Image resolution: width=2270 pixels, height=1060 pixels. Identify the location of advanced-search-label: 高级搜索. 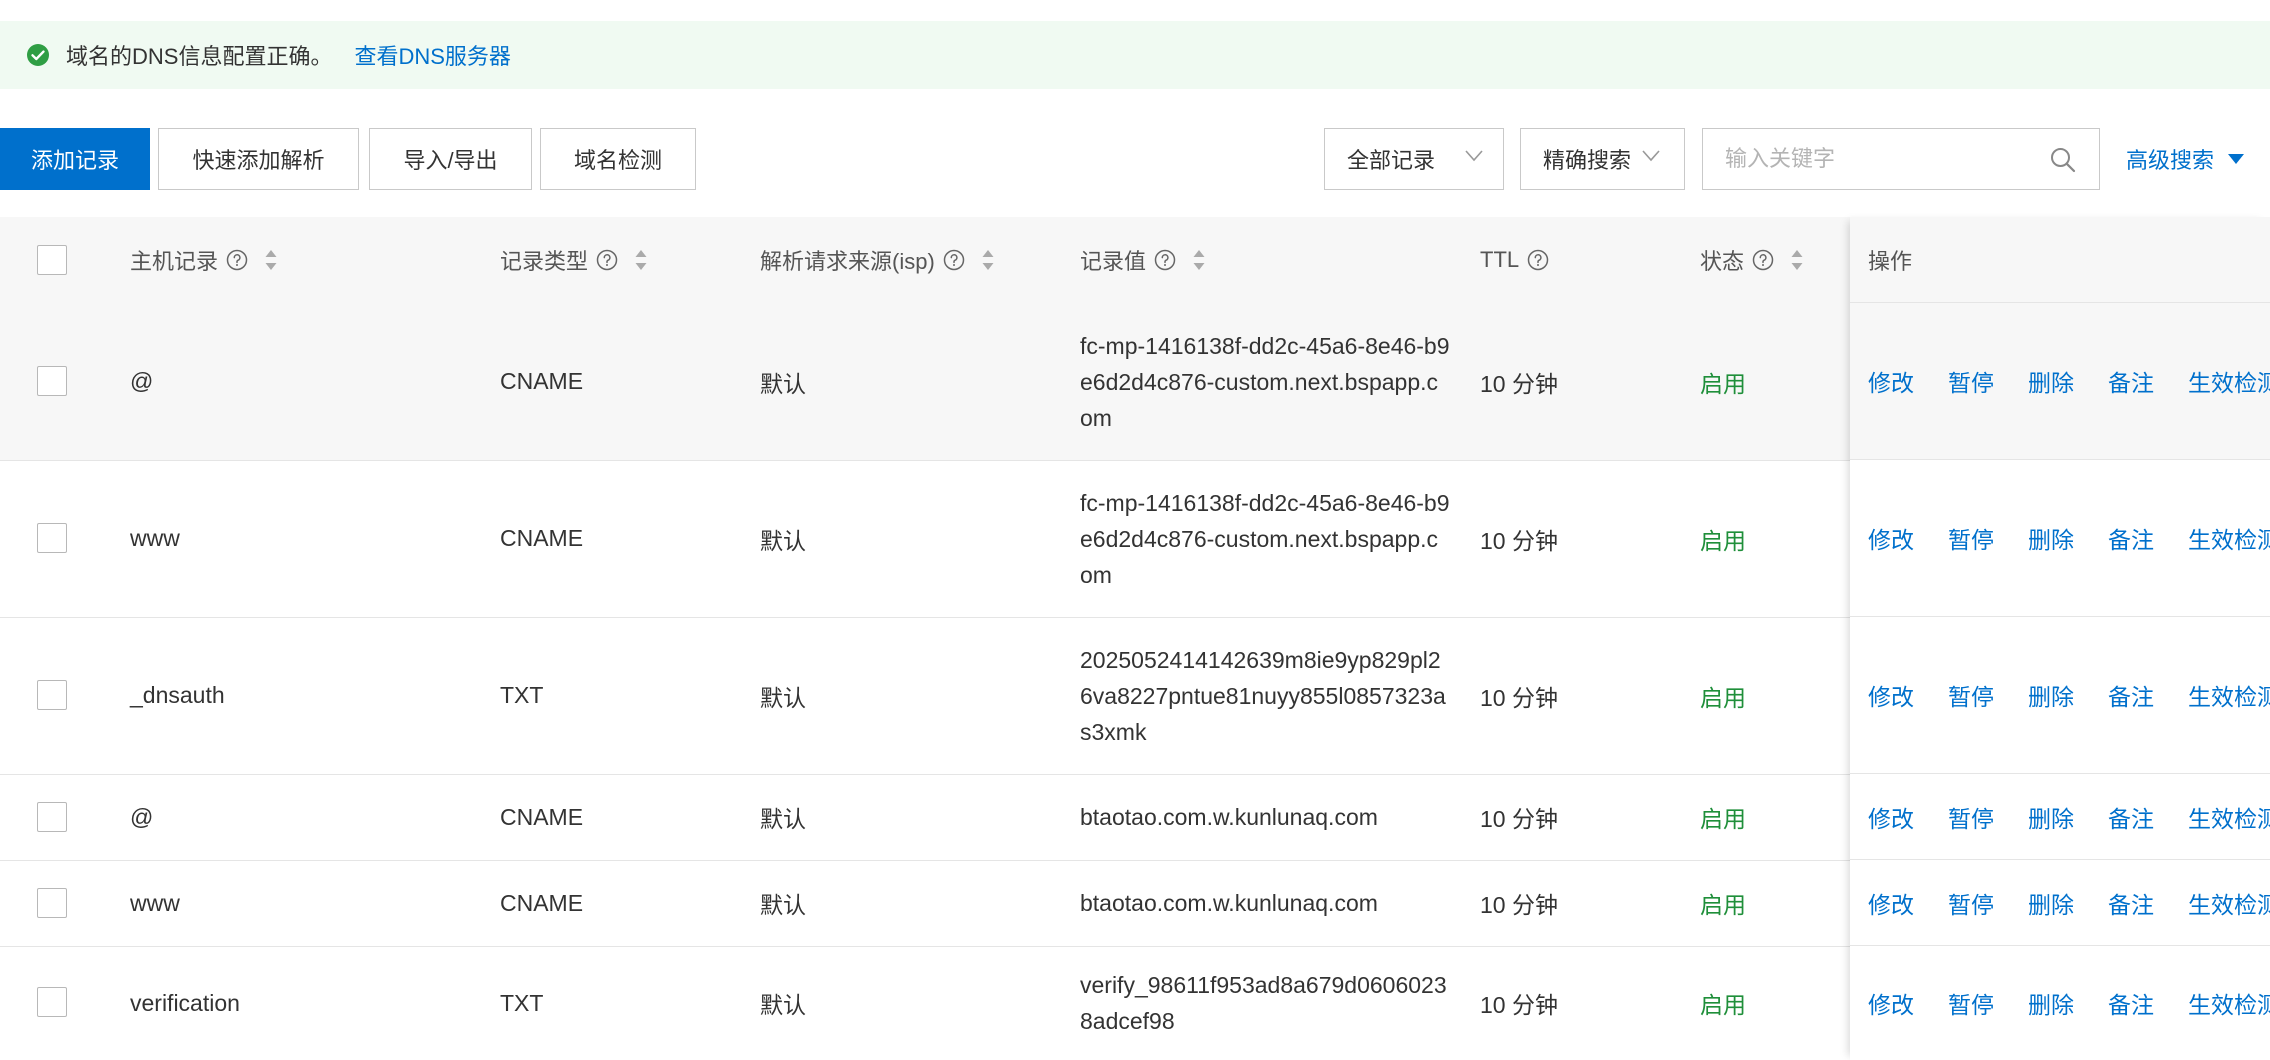
(2170, 160).